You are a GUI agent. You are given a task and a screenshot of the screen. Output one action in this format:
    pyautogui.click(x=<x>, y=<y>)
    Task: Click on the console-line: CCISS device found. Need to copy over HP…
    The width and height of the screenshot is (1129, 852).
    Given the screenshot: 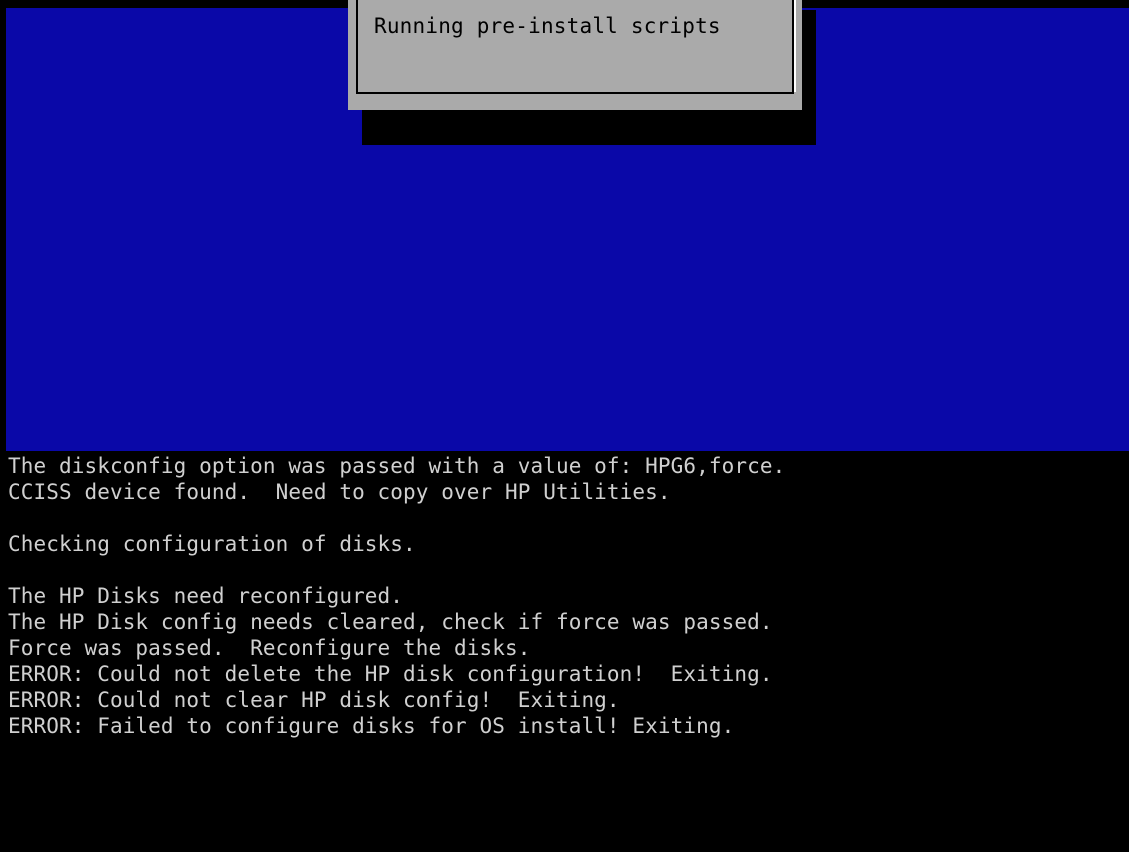 What is the action you would take?
    pyautogui.click(x=339, y=492)
    